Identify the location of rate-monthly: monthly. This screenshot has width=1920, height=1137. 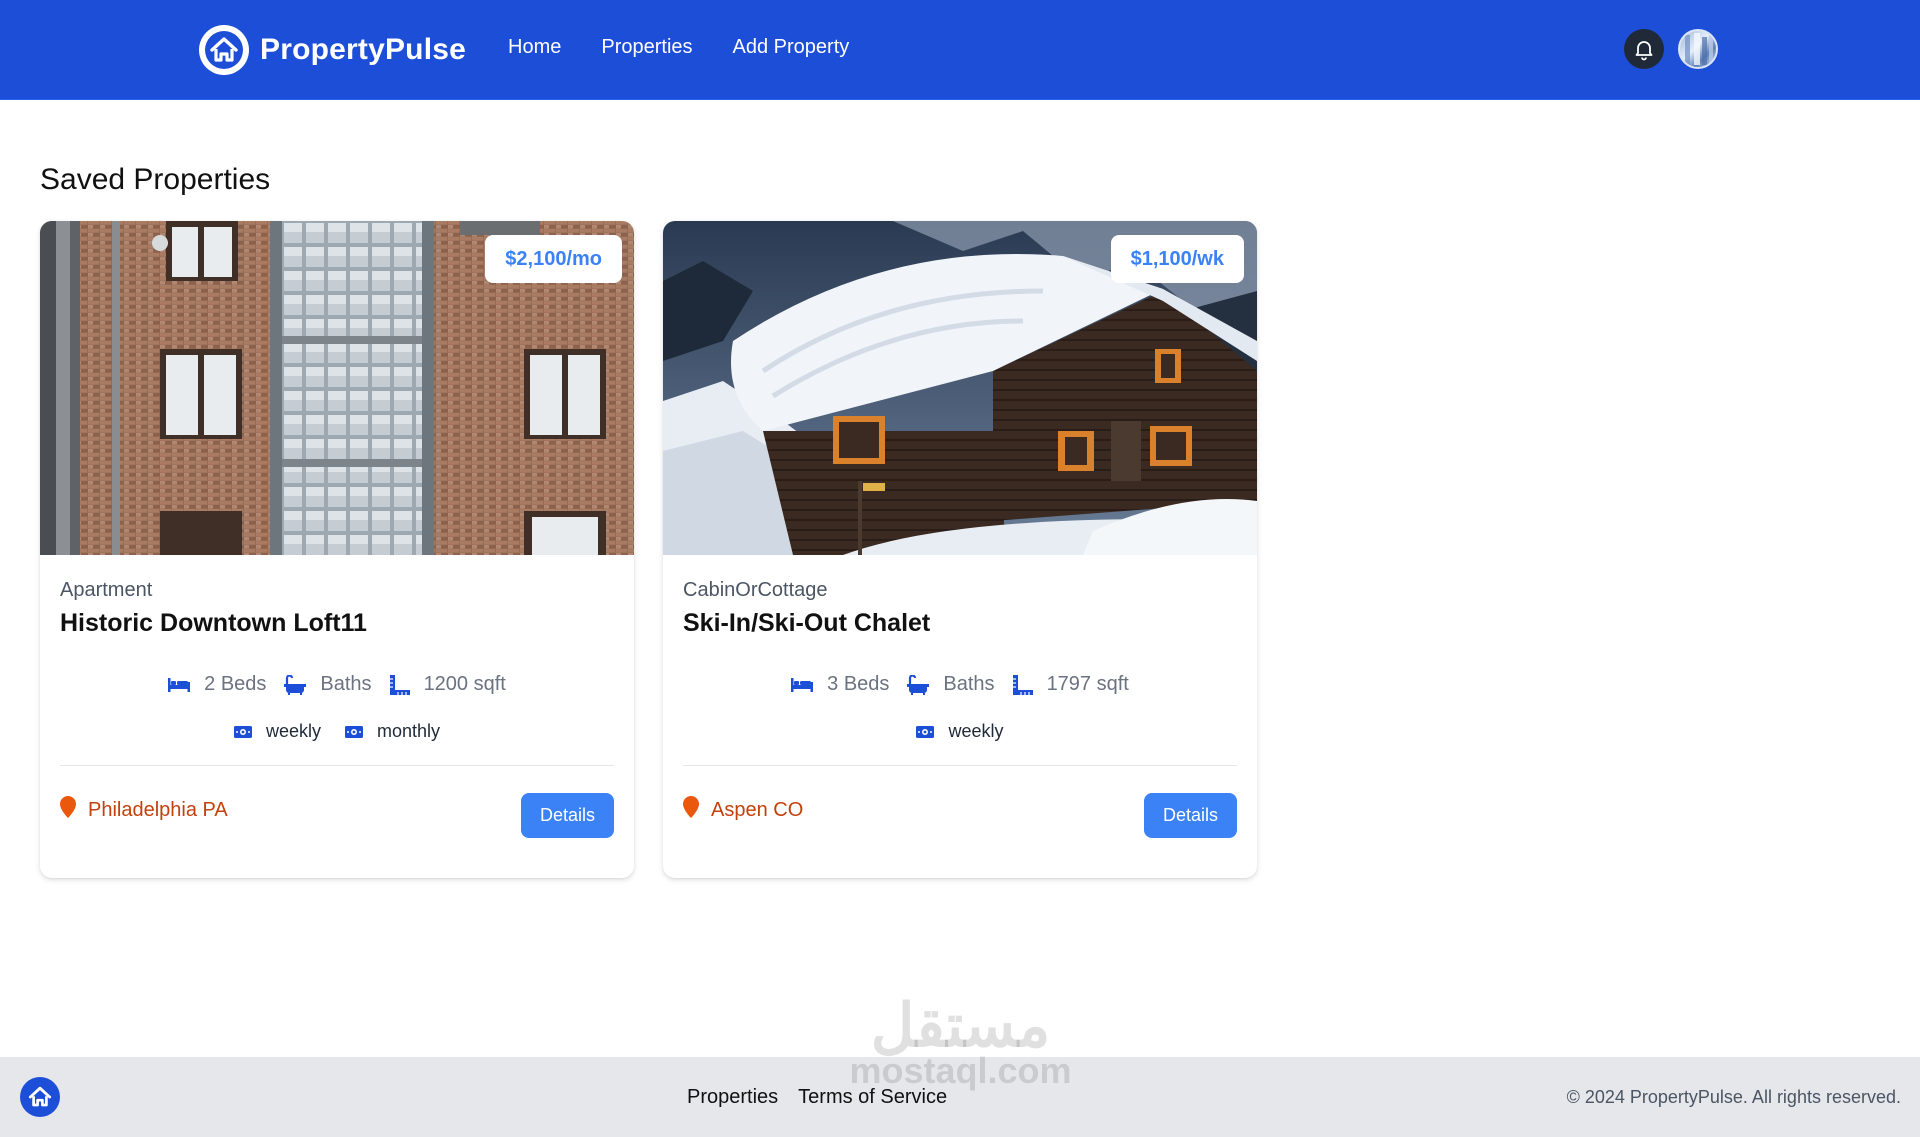
(392, 731).